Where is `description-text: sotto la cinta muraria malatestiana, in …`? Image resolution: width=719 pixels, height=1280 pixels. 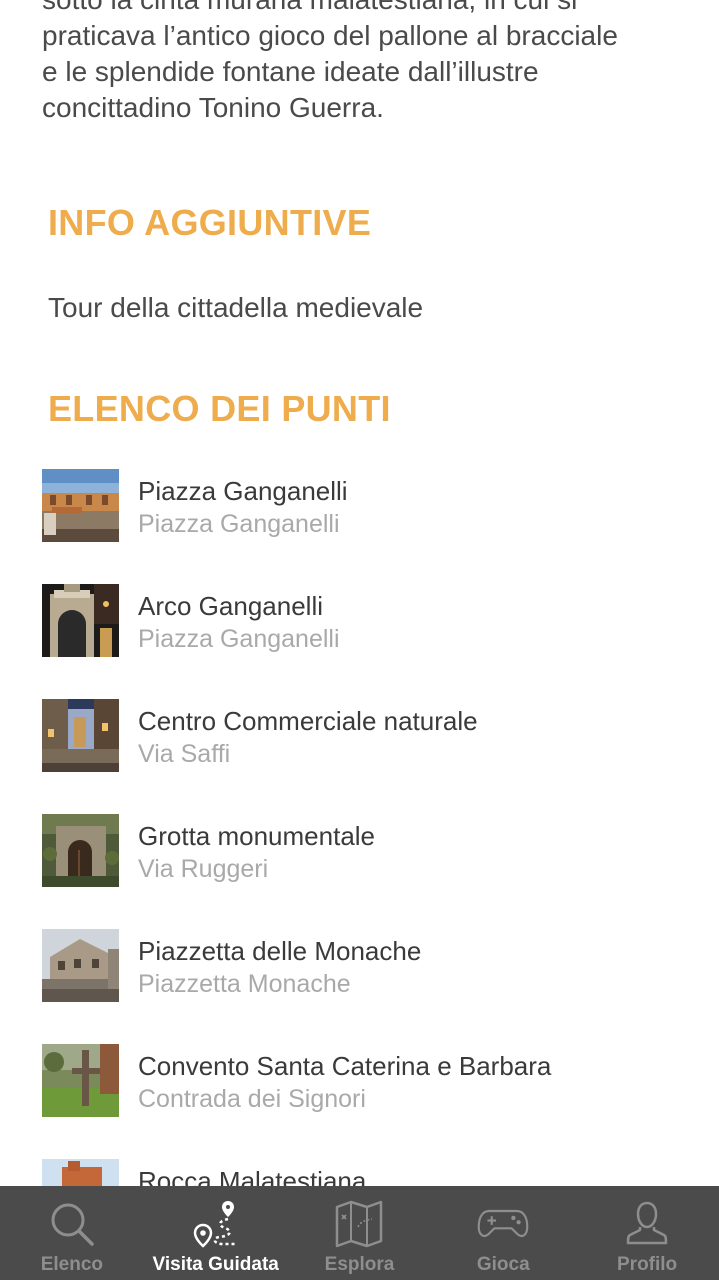 description-text: sotto la cinta muraria malatestiana, in … is located at coordinates (362, 63).